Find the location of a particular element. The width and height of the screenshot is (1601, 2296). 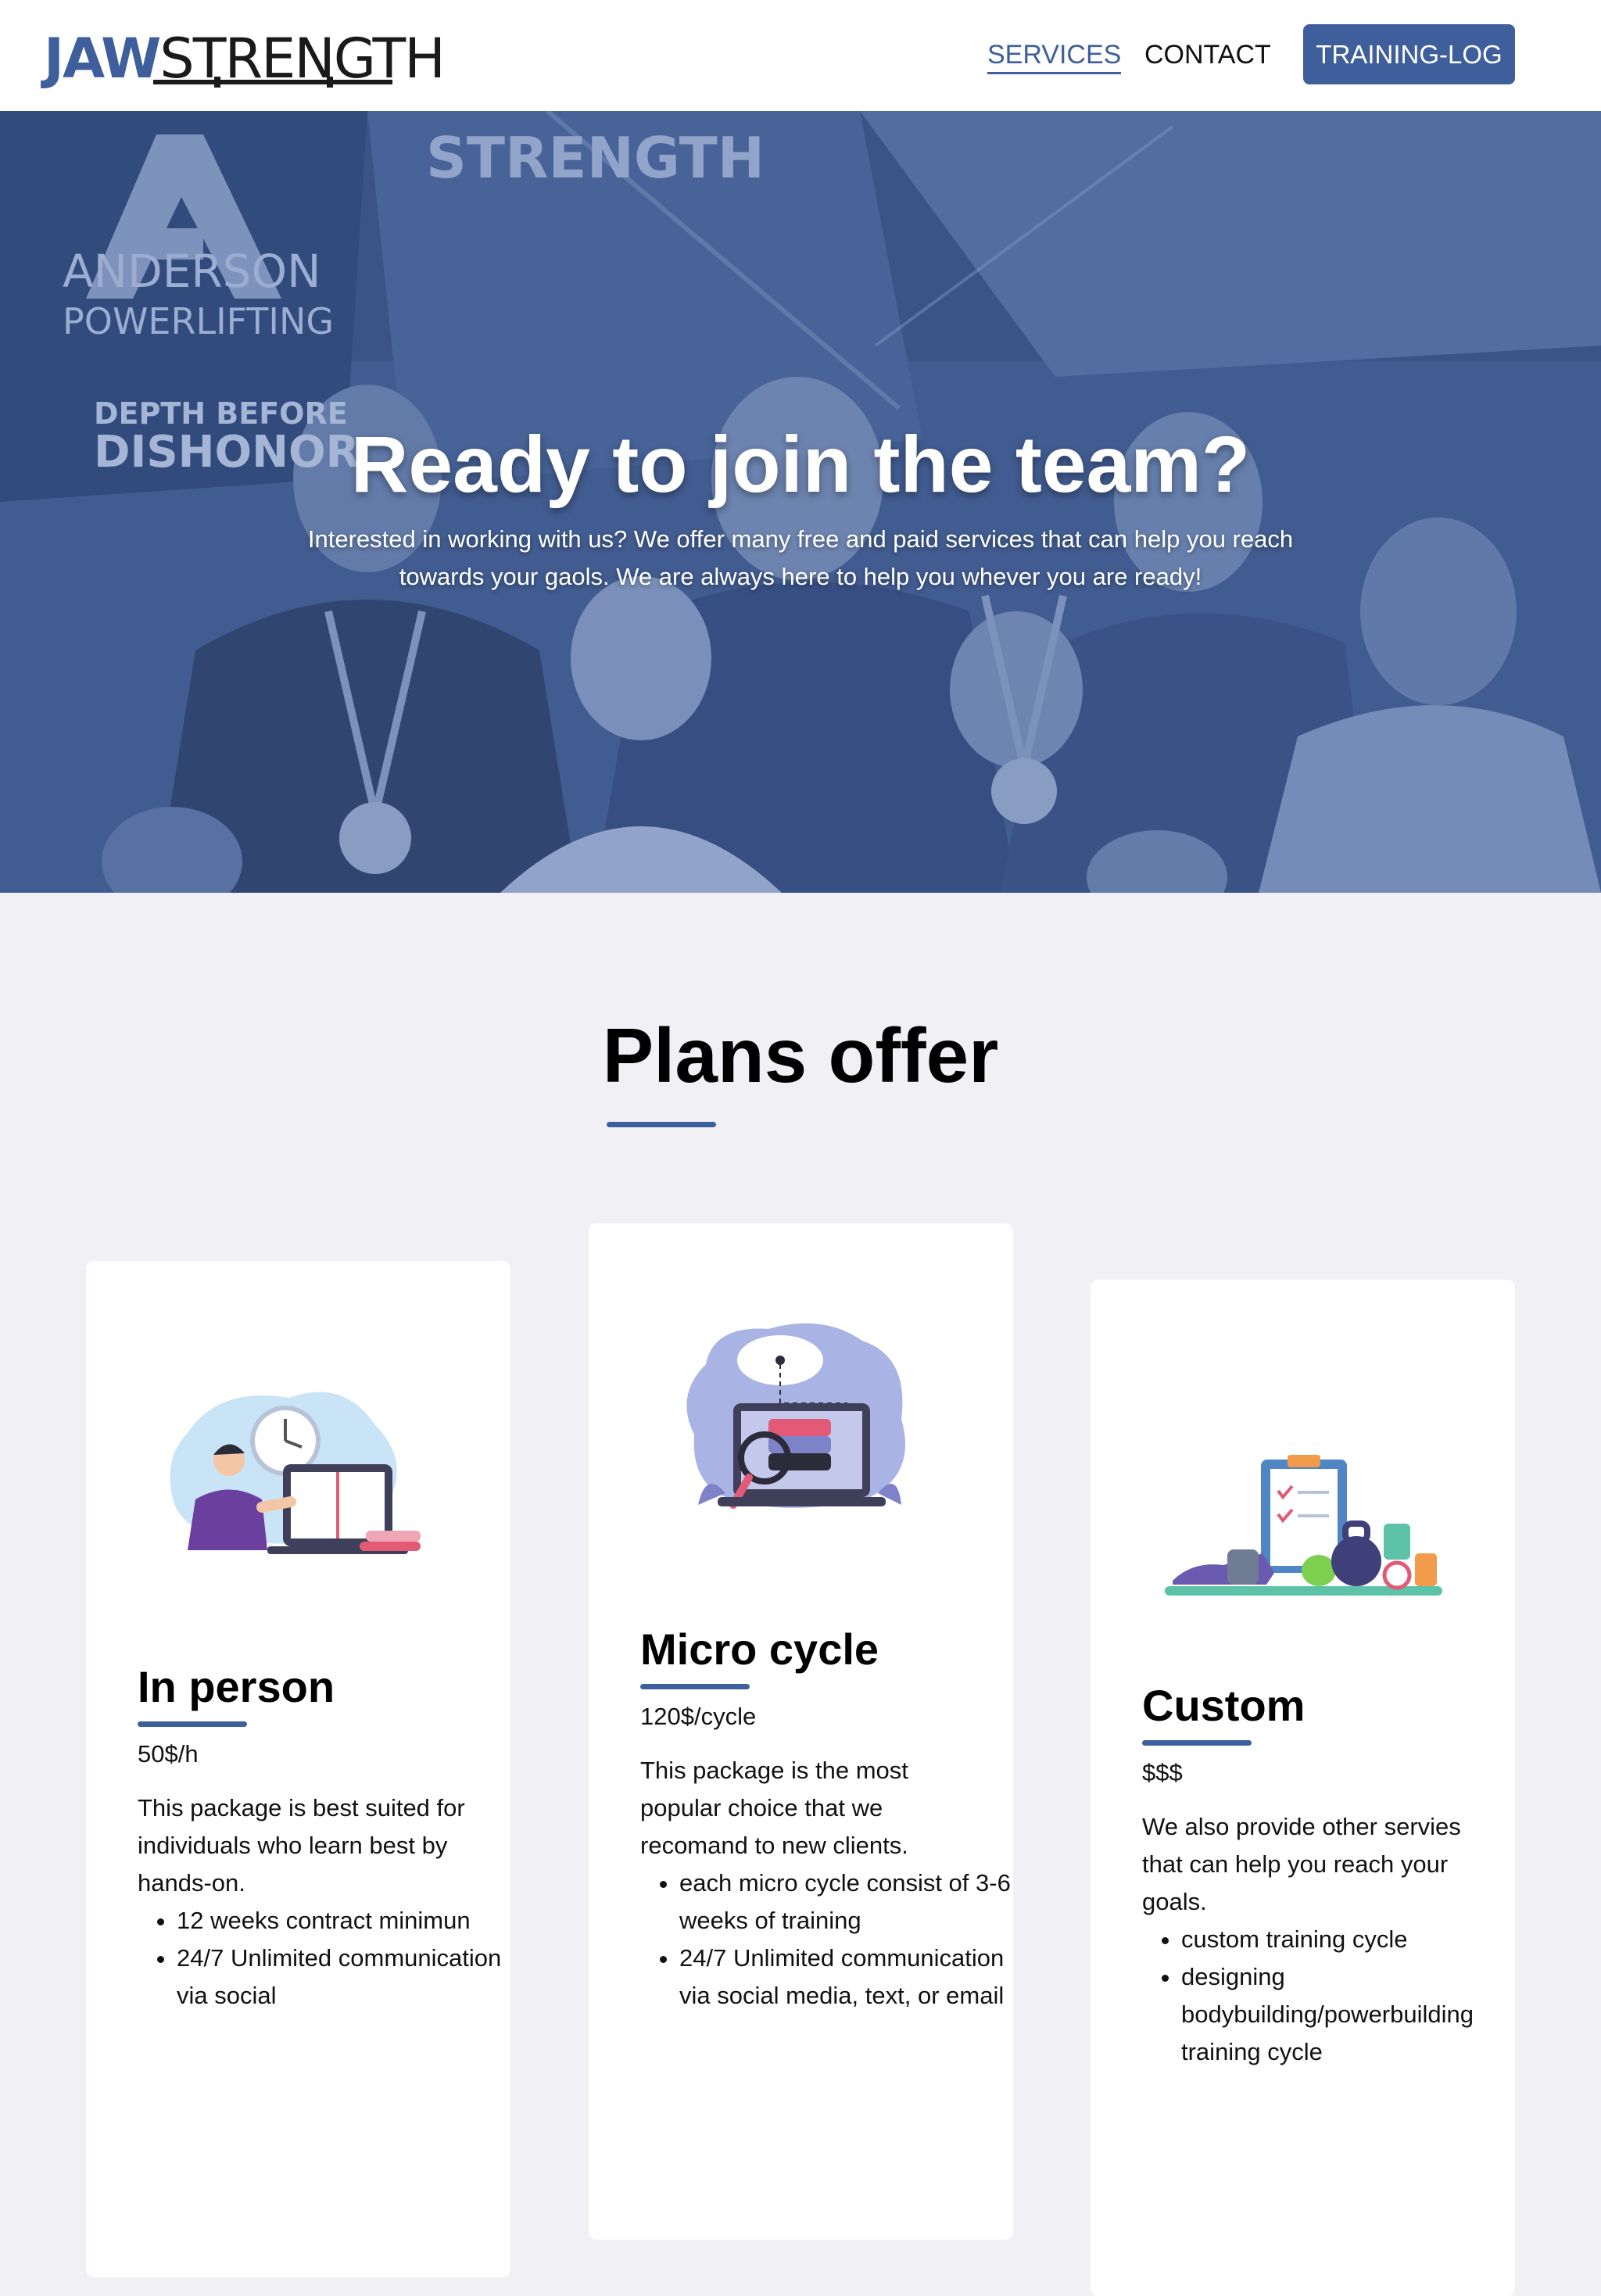

plan-price: 50$/h is located at coordinates (168, 1754).